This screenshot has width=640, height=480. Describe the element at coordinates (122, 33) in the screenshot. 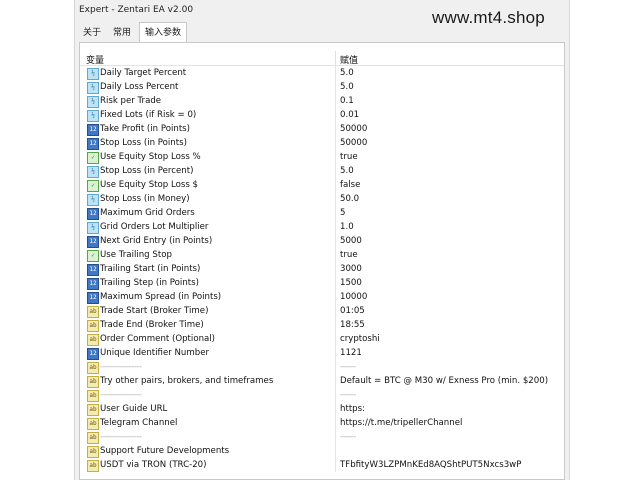

I see `tab-common: 常用` at that location.